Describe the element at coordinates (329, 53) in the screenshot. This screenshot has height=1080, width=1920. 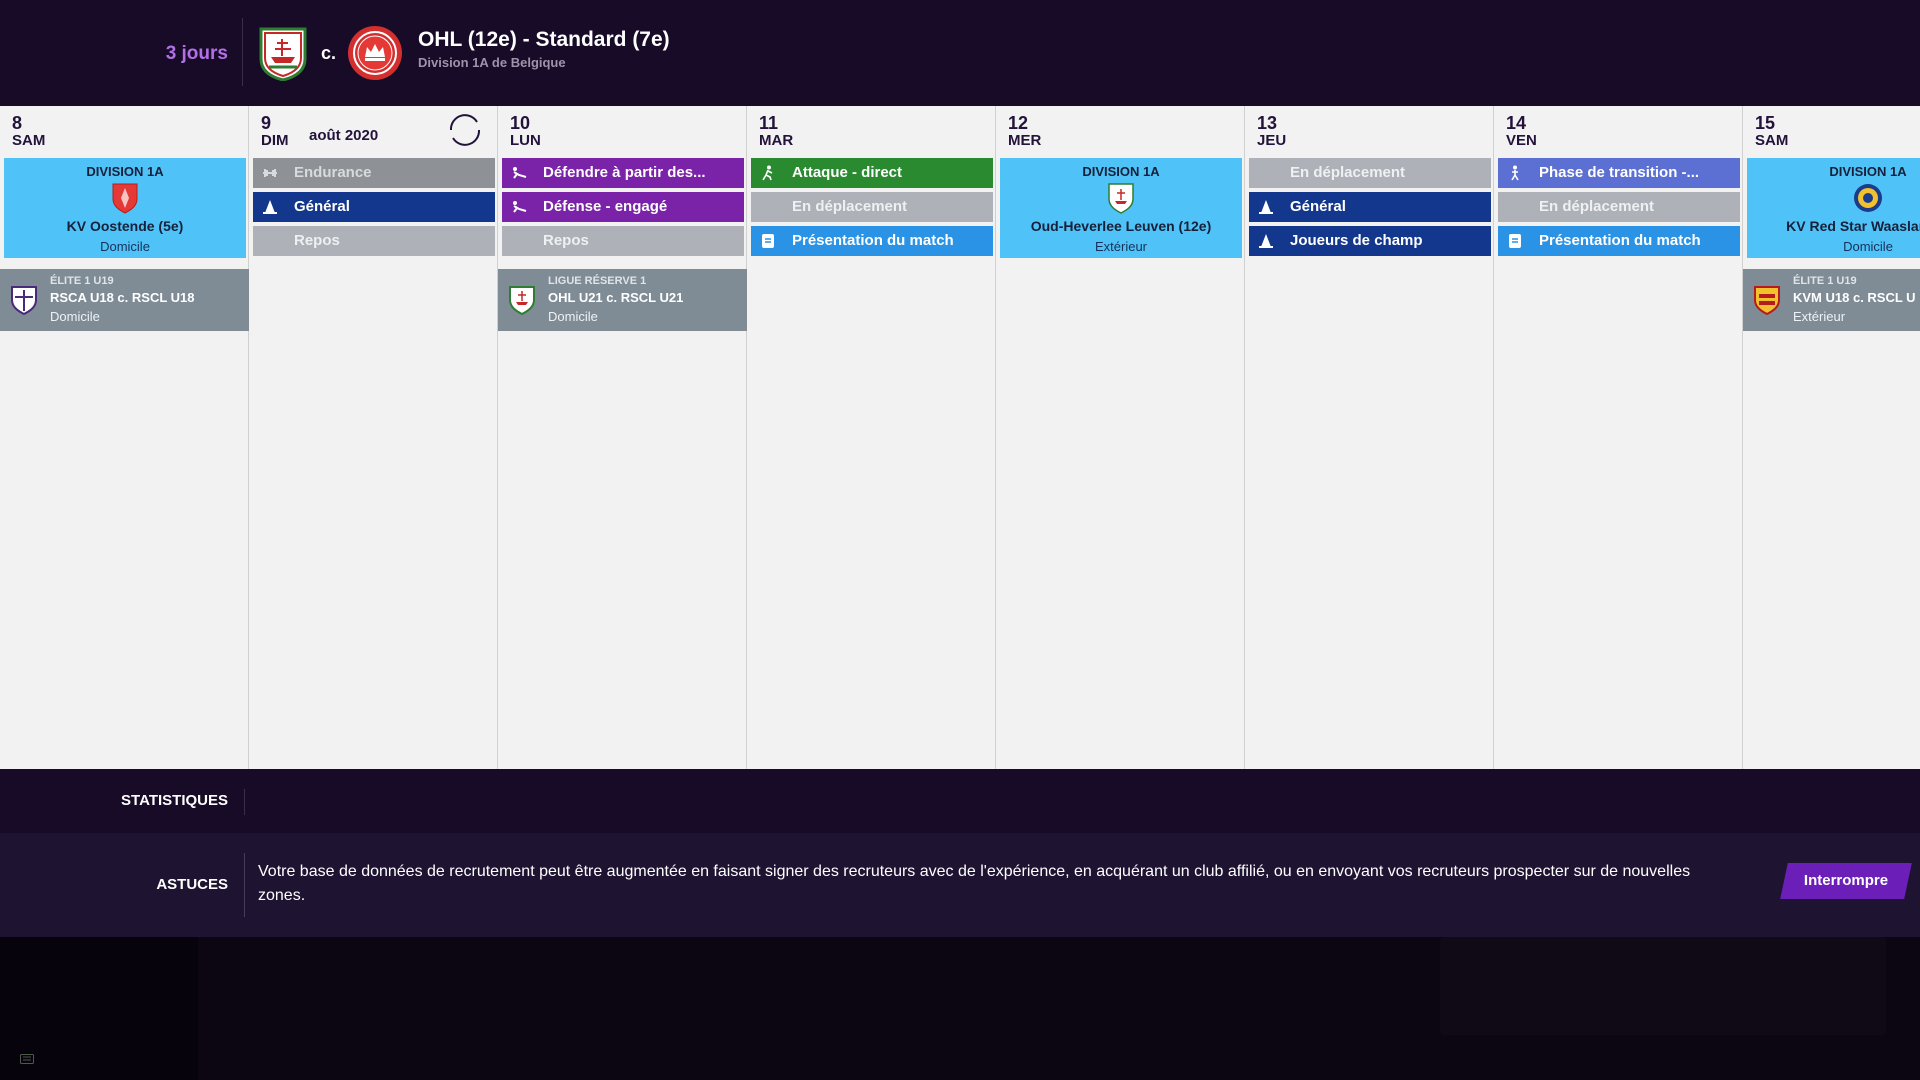
I see `versus-label: c.` at that location.